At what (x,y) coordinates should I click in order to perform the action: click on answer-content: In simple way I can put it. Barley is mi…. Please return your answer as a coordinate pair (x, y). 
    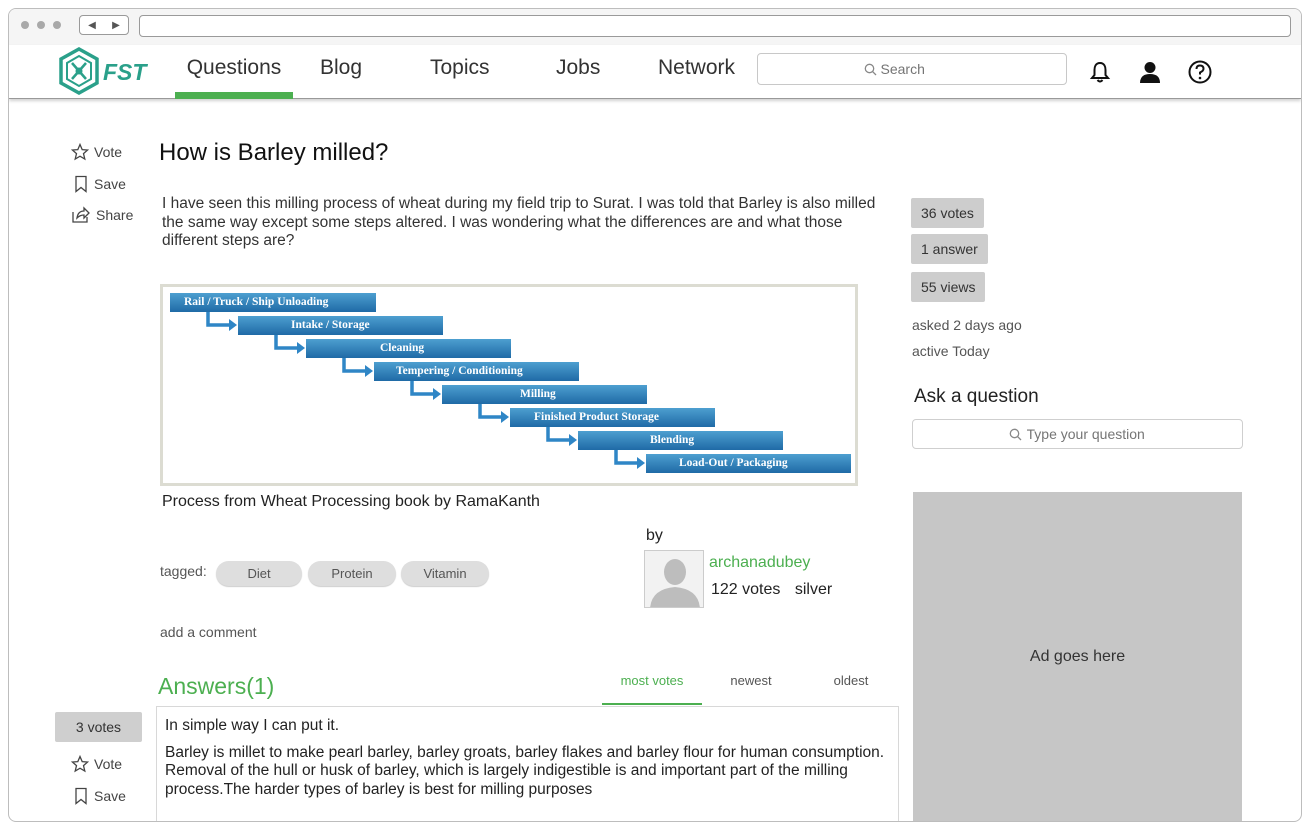
    Looking at the image, I should click on (527, 763).